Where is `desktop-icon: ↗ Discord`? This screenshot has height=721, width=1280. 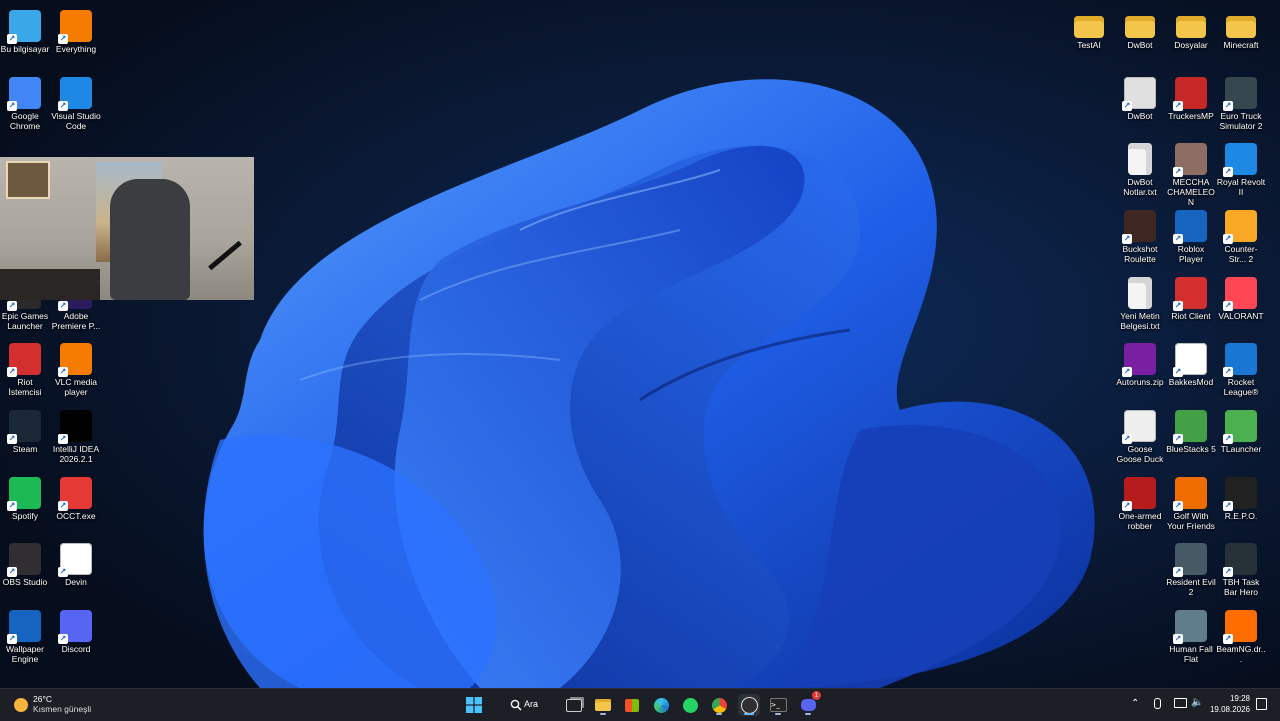
desktop-icon: ↗ Discord is located at coordinates (76, 629).